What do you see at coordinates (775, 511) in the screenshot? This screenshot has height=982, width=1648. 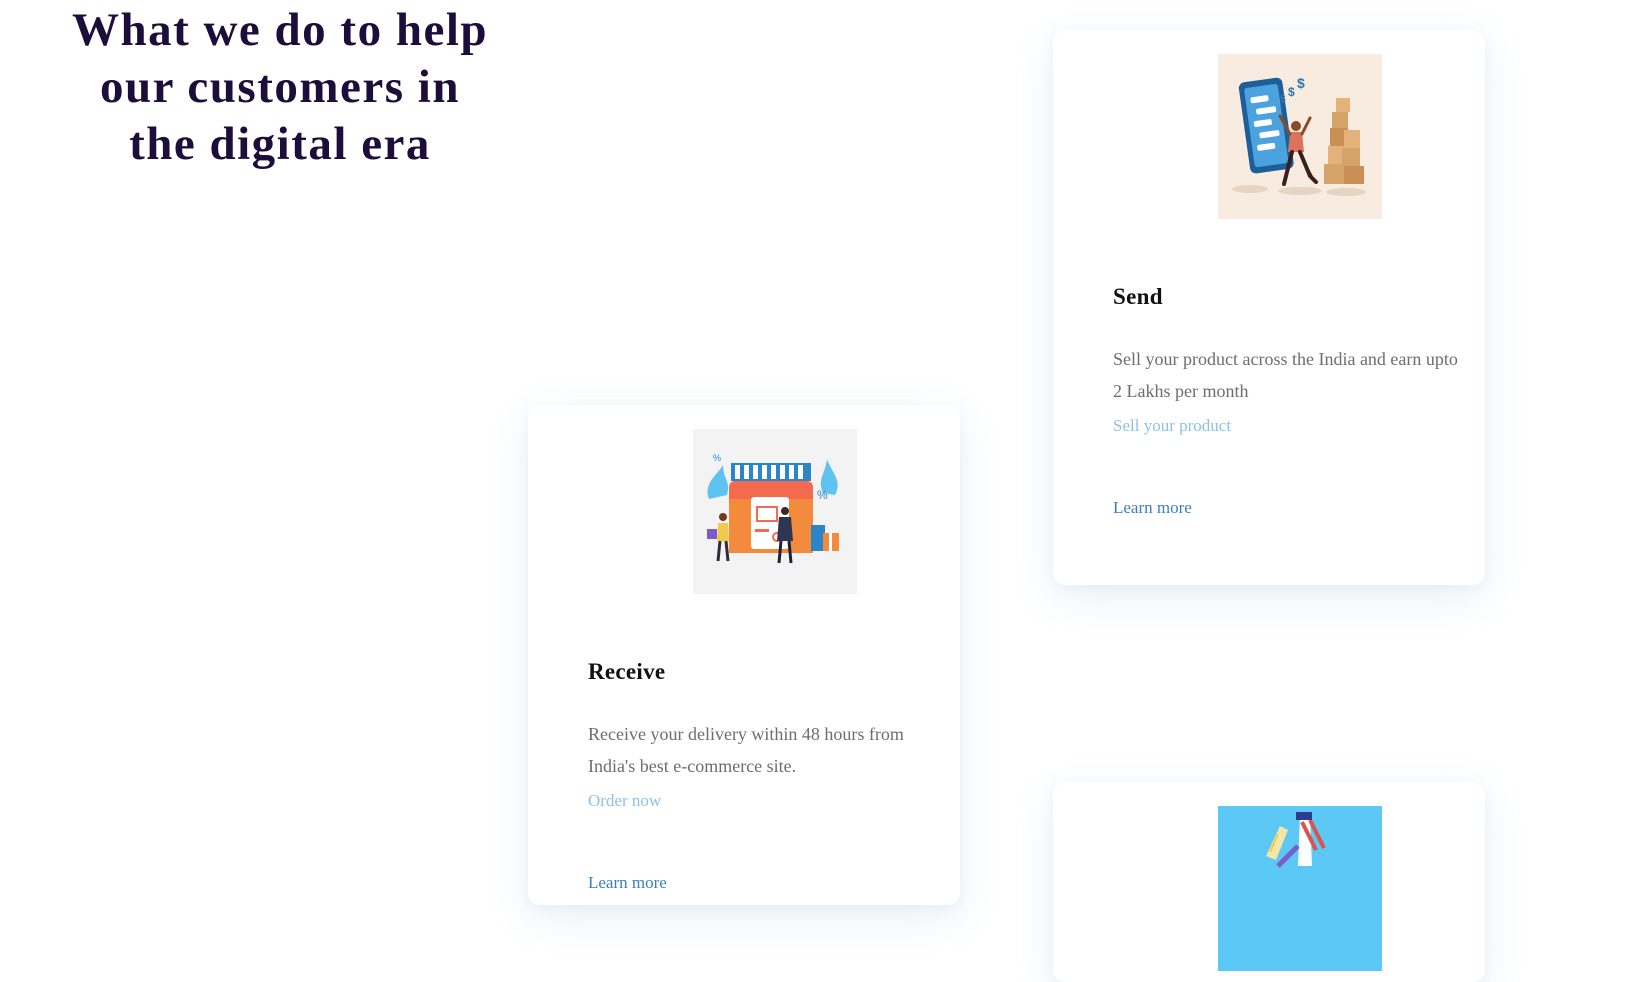 I see `online-store-illustration-icon: % %` at bounding box center [775, 511].